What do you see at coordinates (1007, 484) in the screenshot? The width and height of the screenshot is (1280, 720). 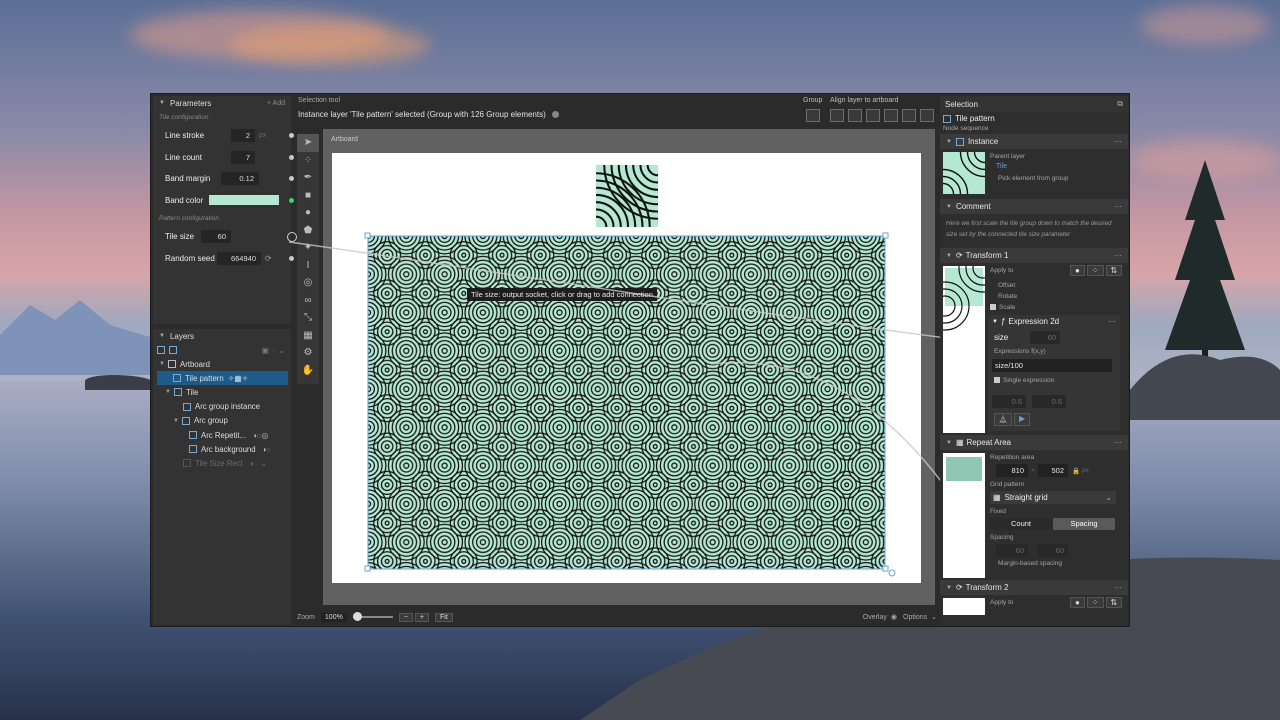 I see `grid-pattern-label: Grid pattern` at bounding box center [1007, 484].